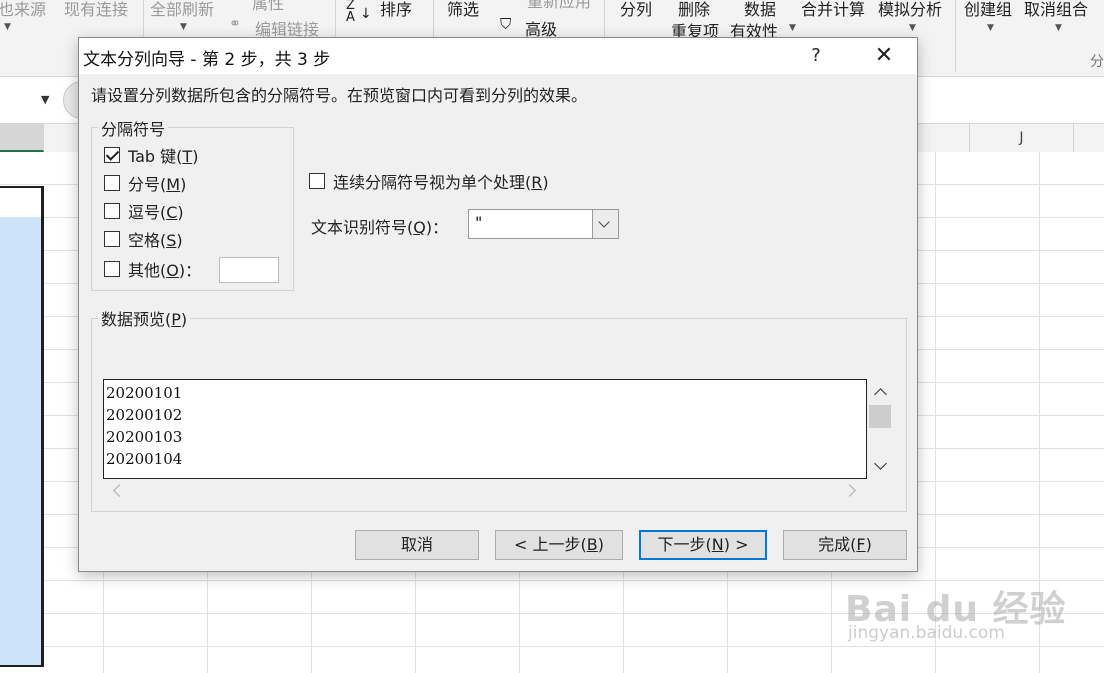  What do you see at coordinates (479, 222) in the screenshot?
I see `text-qualifier-value: "` at bounding box center [479, 222].